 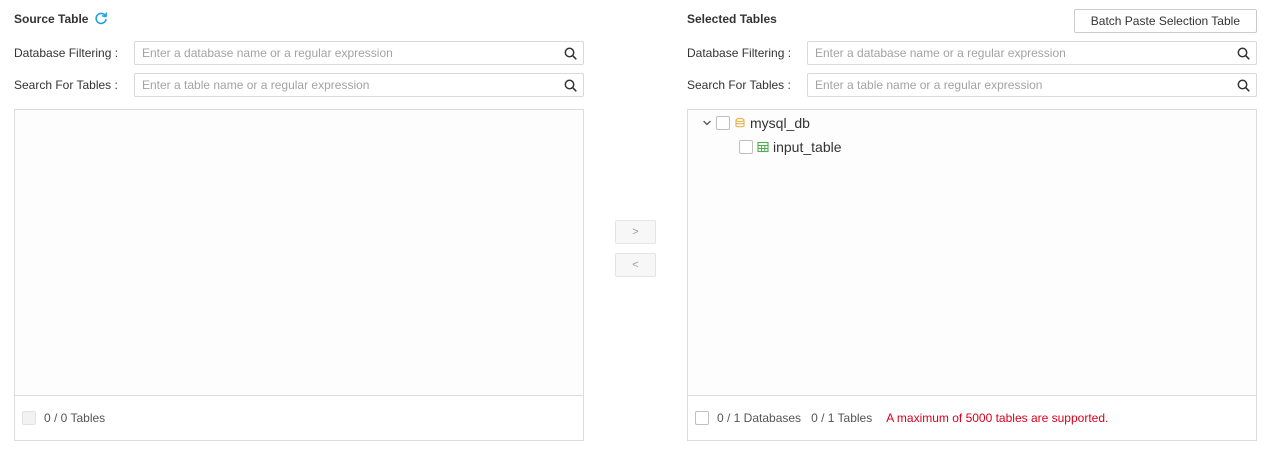 I want to click on source-table-search-row: Search For Tables :, so click(x=299, y=85).